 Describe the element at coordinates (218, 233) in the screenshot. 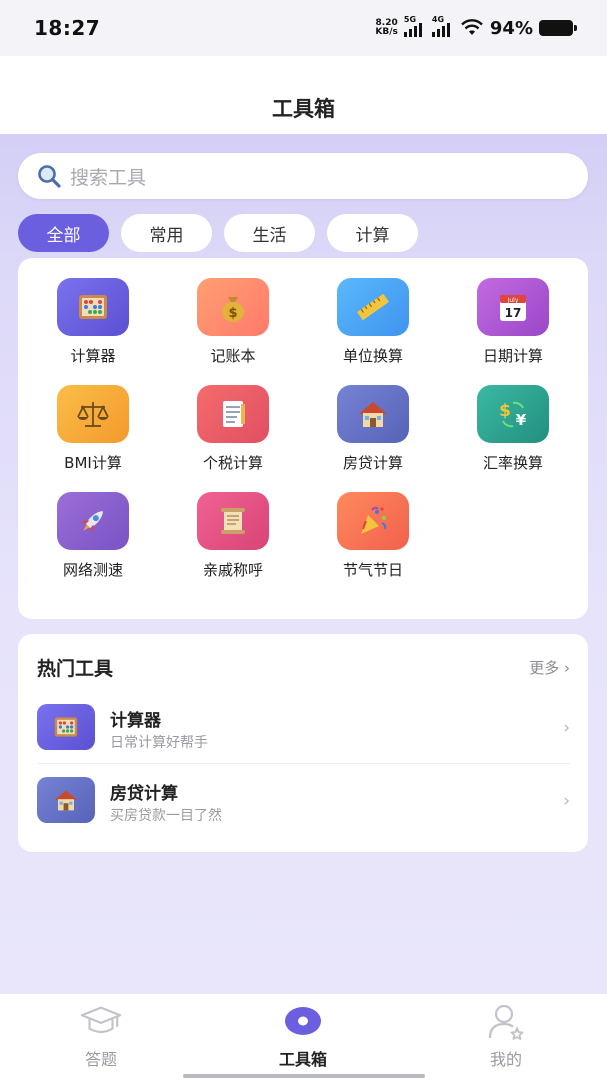

I see `category-tabs: 全部 常用 生活 计算` at that location.